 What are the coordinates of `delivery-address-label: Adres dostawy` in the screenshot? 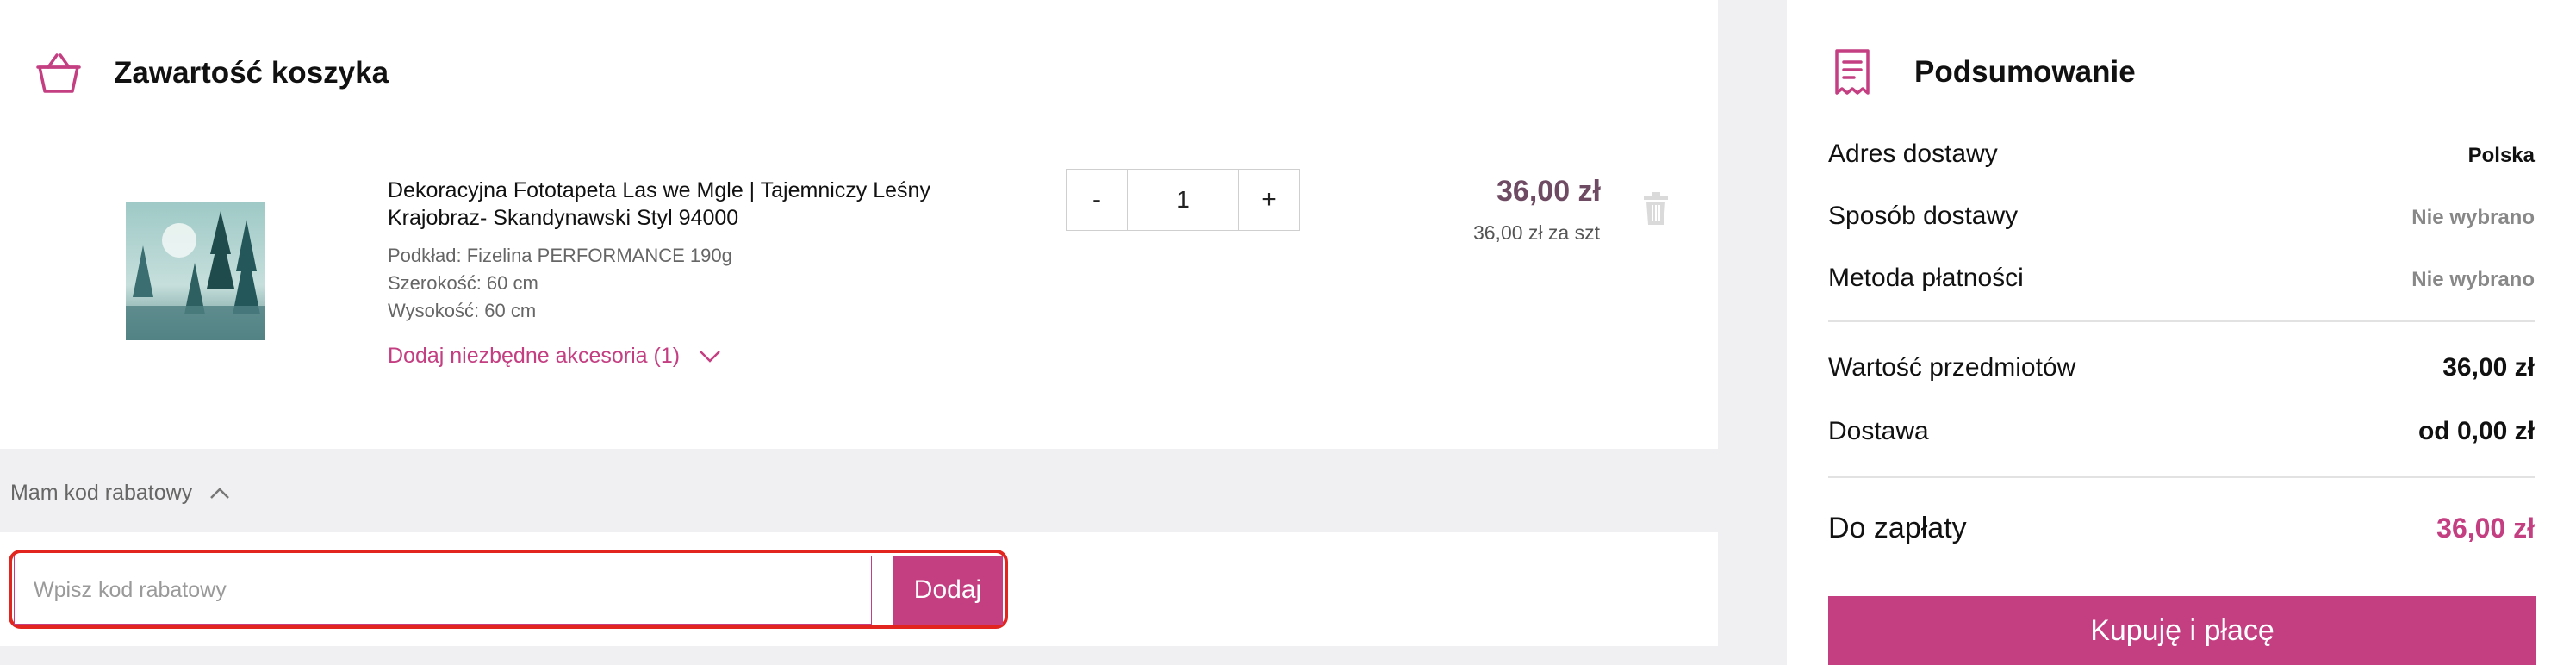 It's located at (1913, 154).